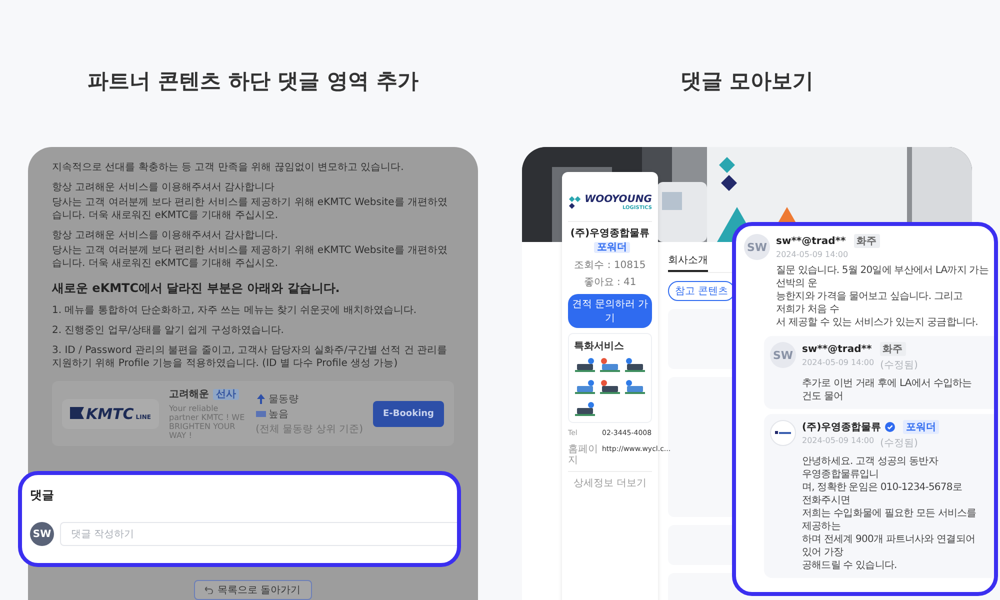  I want to click on info-label: 홈페이지, so click(583, 455).